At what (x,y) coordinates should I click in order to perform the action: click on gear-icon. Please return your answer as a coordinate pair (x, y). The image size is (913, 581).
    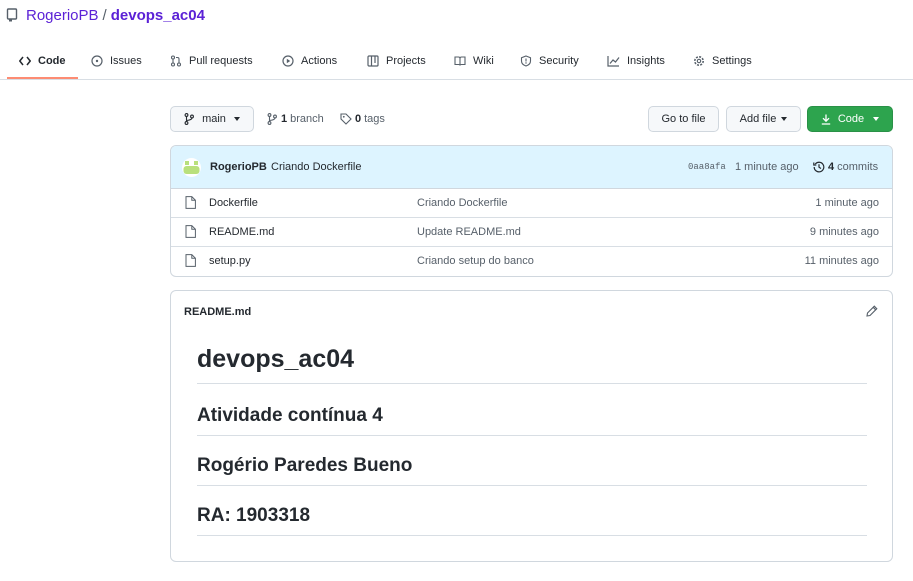
    Looking at the image, I should click on (699, 61).